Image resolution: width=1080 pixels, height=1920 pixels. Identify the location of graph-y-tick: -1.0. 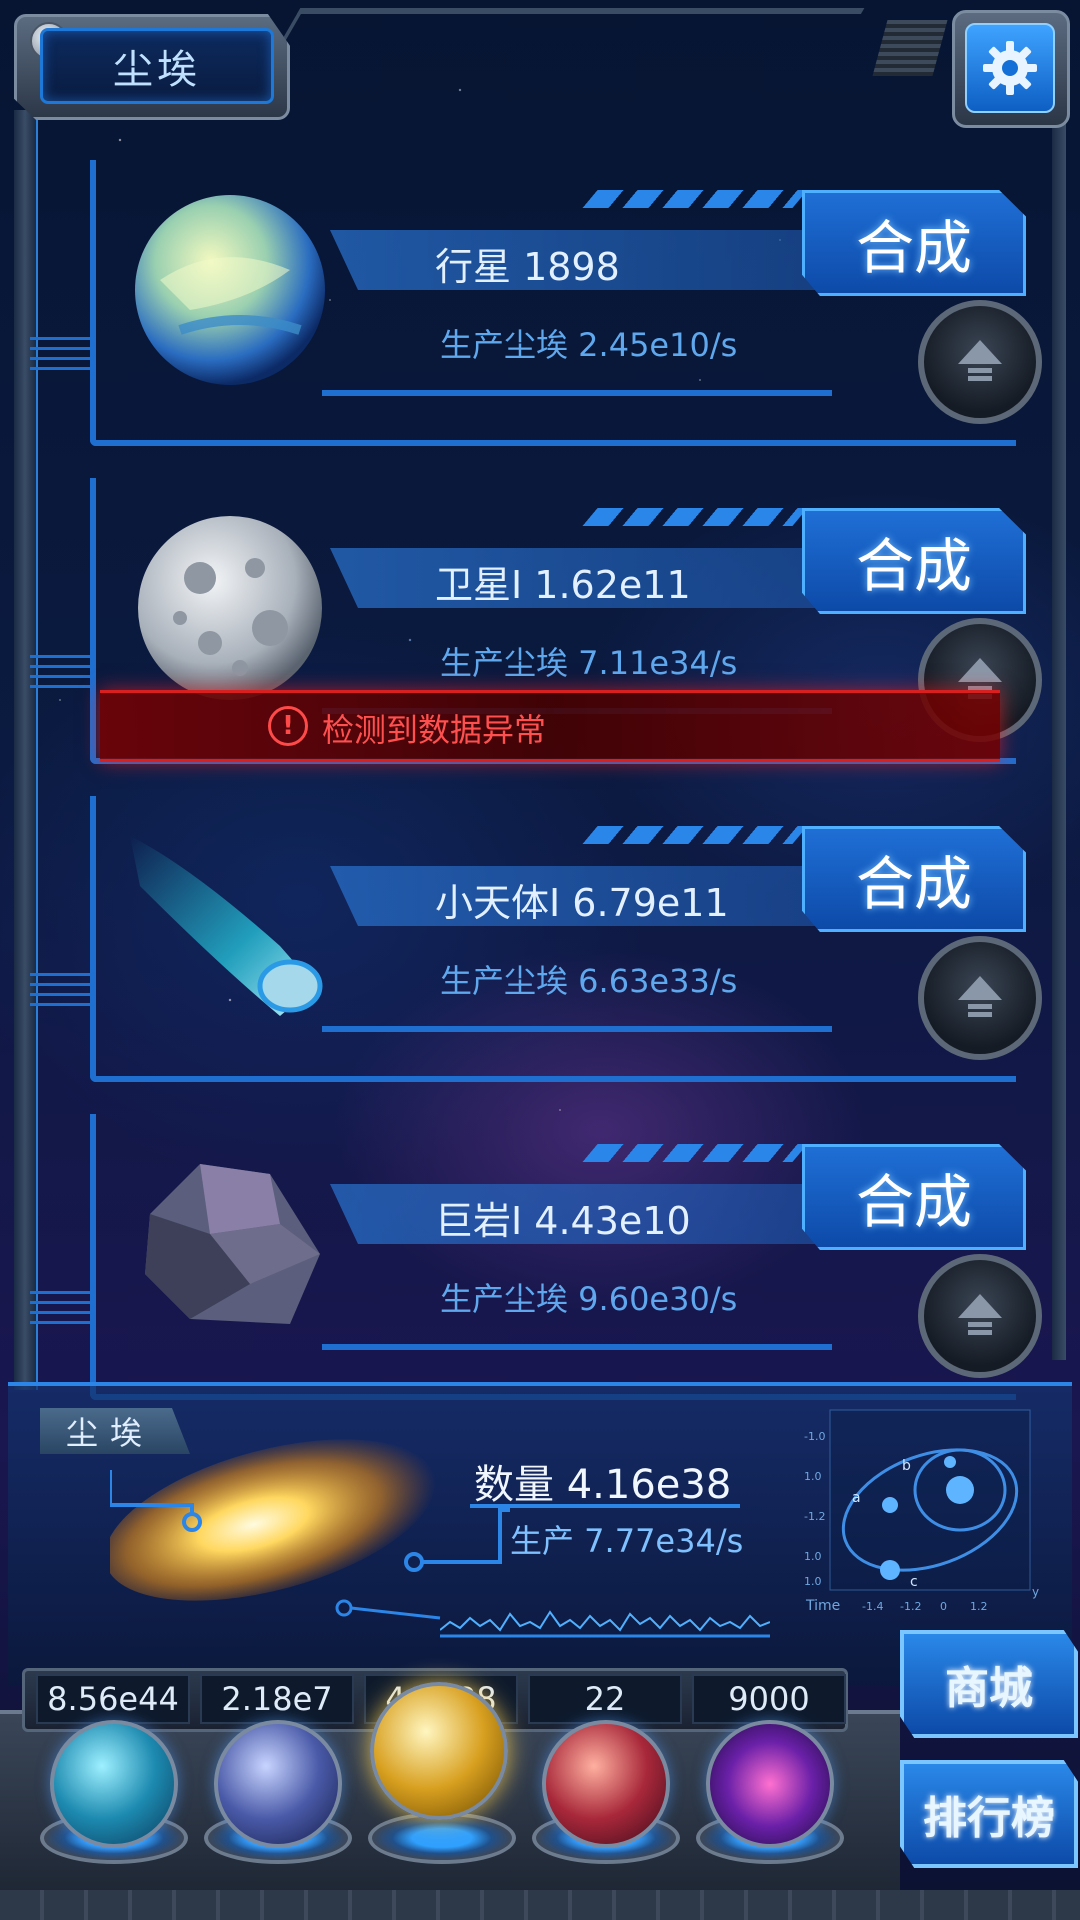
(814, 1436).